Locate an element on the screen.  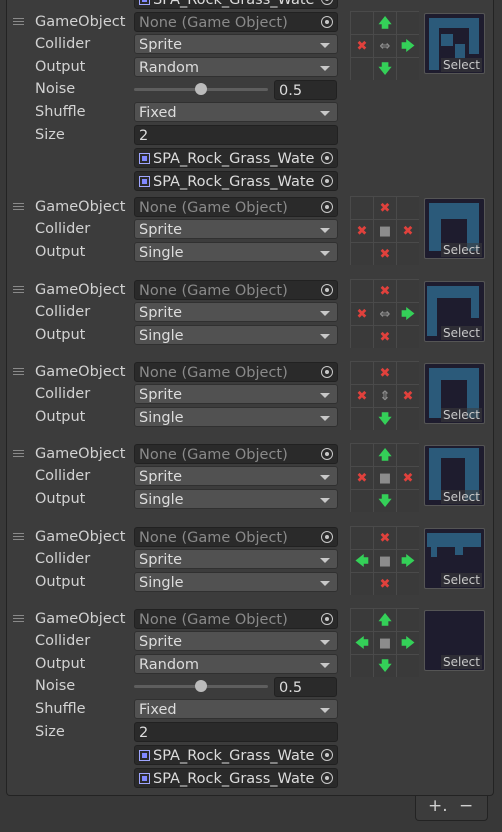
noise-value-field: 0.5 is located at coordinates (305, 687).